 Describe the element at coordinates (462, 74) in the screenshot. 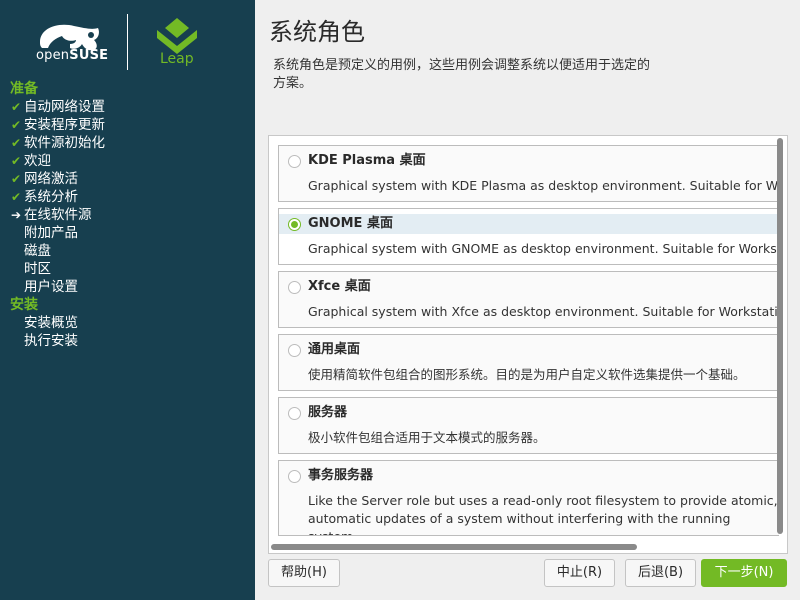

I see `page-description: 系统角色是预定义的用例，这些用例会调整系统以便适用于选定的方案。` at that location.